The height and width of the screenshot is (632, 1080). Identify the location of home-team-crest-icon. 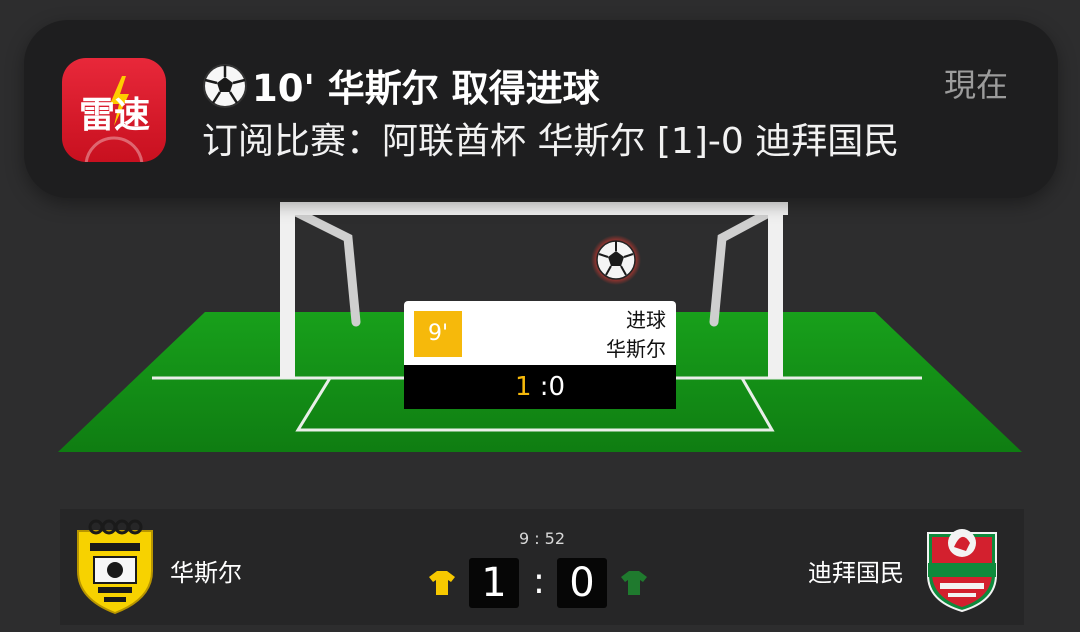
(115, 567).